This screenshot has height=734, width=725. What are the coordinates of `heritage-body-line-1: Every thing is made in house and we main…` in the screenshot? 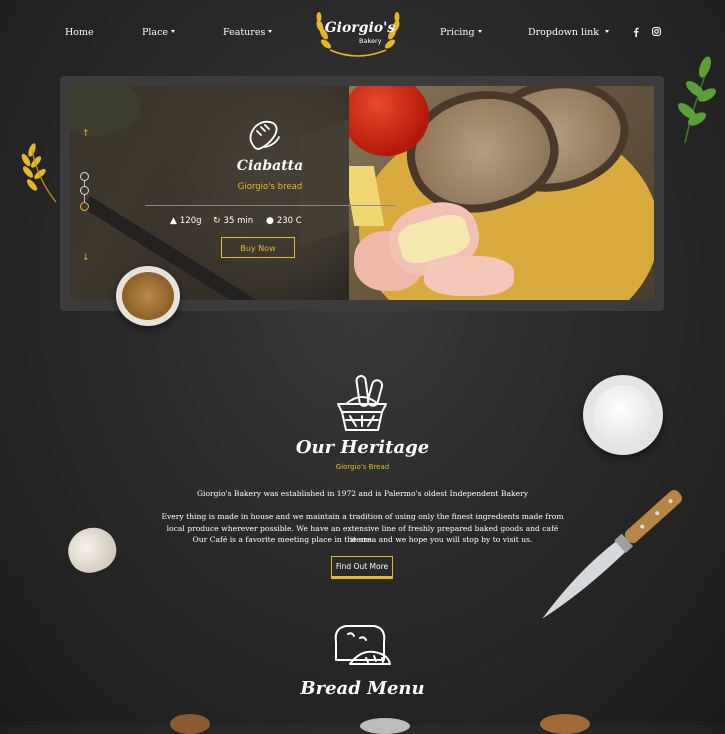 It's located at (362, 516).